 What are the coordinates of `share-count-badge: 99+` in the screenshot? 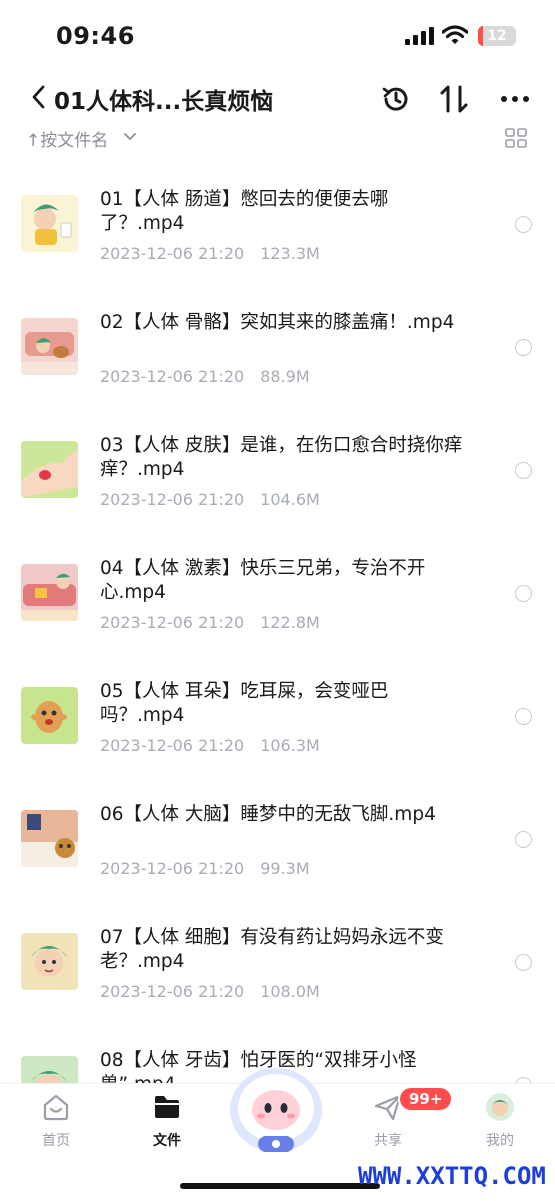 It's located at (426, 1099).